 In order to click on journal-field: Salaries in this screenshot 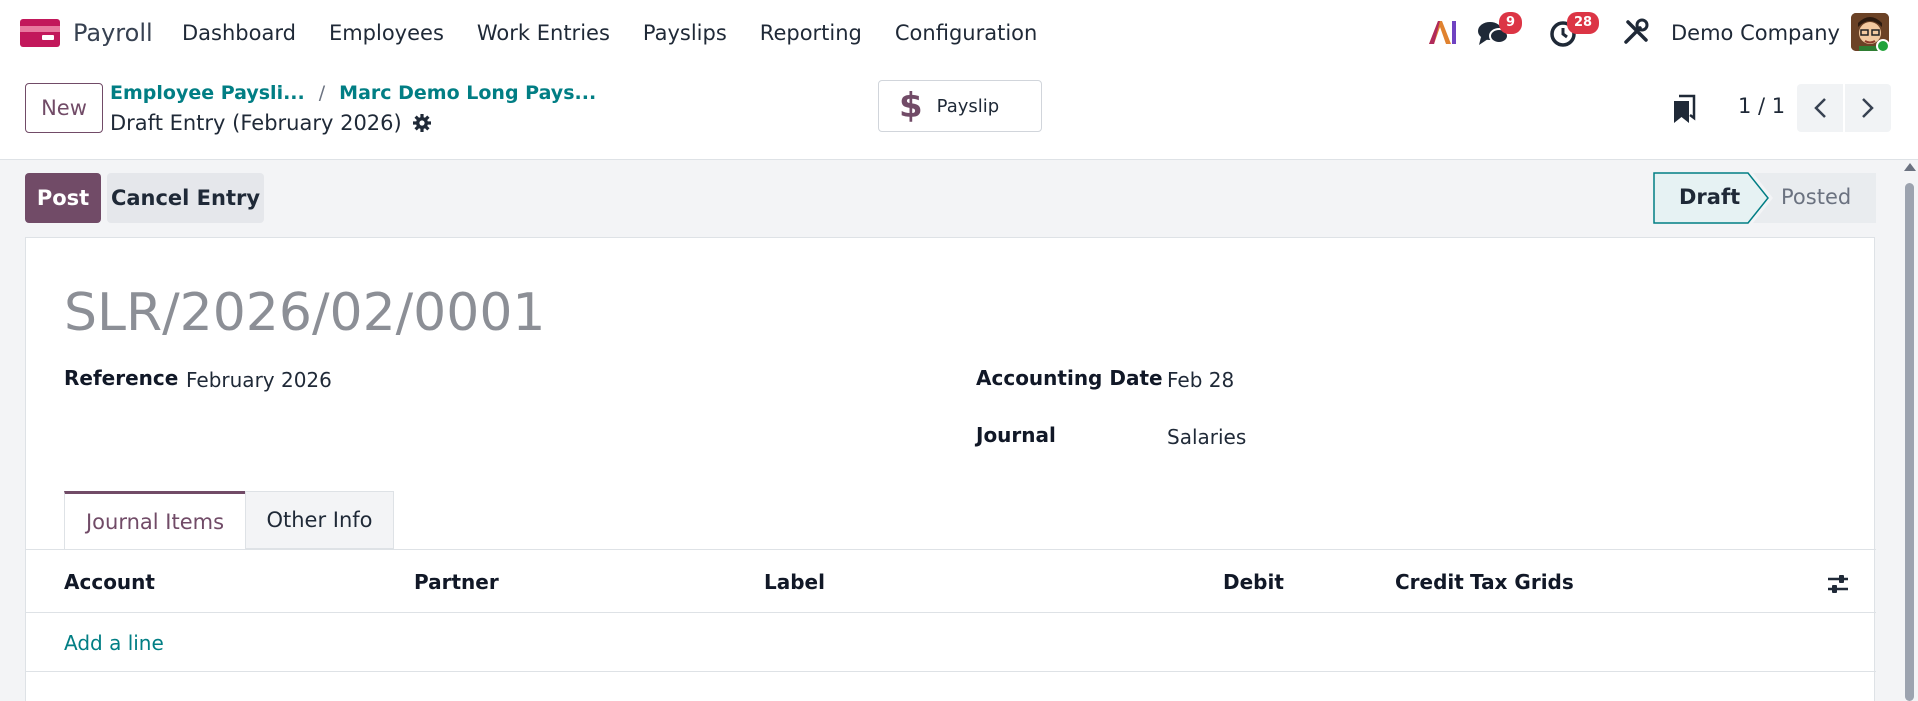, I will do `click(1206, 437)`.